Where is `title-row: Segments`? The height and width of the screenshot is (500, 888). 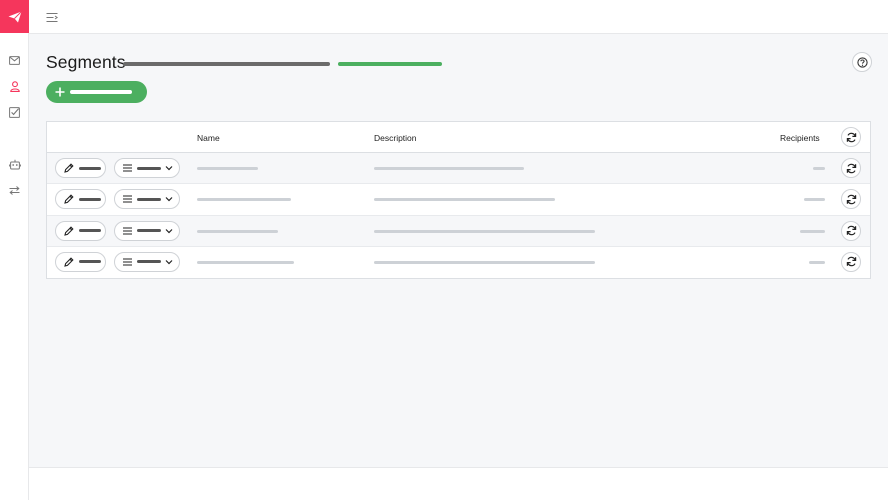 title-row: Segments is located at coordinates (459, 62).